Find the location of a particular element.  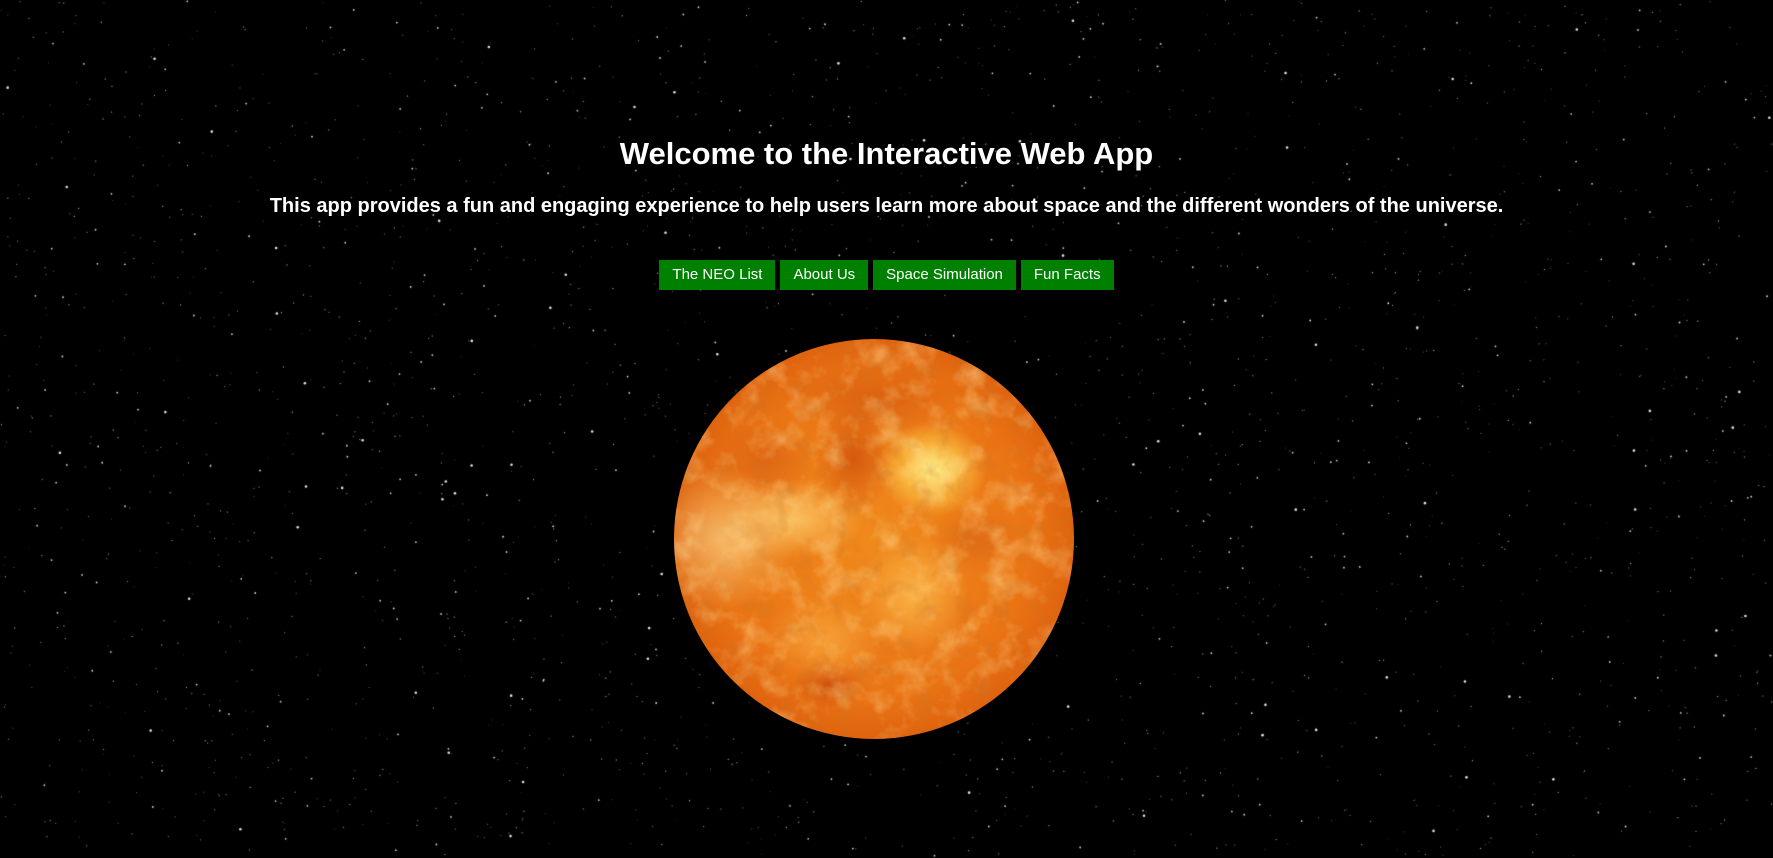

fun-facts-button: Fun Facts is located at coordinates (1067, 275).